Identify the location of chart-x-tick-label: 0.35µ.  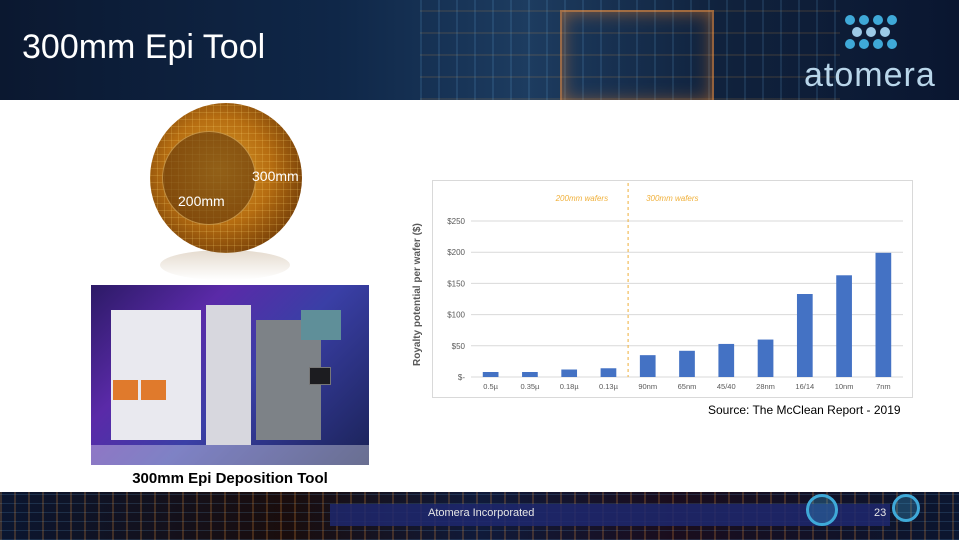
(530, 386).